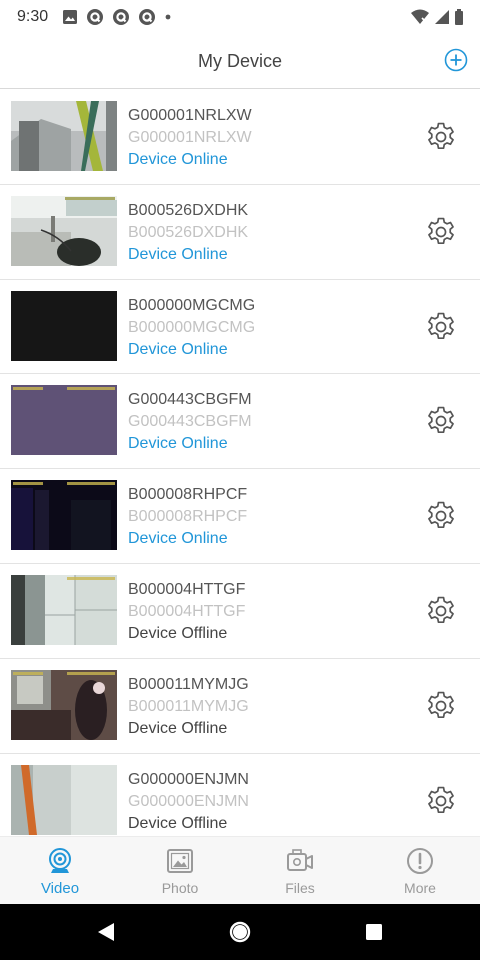 Image resolution: width=480 pixels, height=960 pixels. I want to click on system-nav-bar, so click(240, 932).